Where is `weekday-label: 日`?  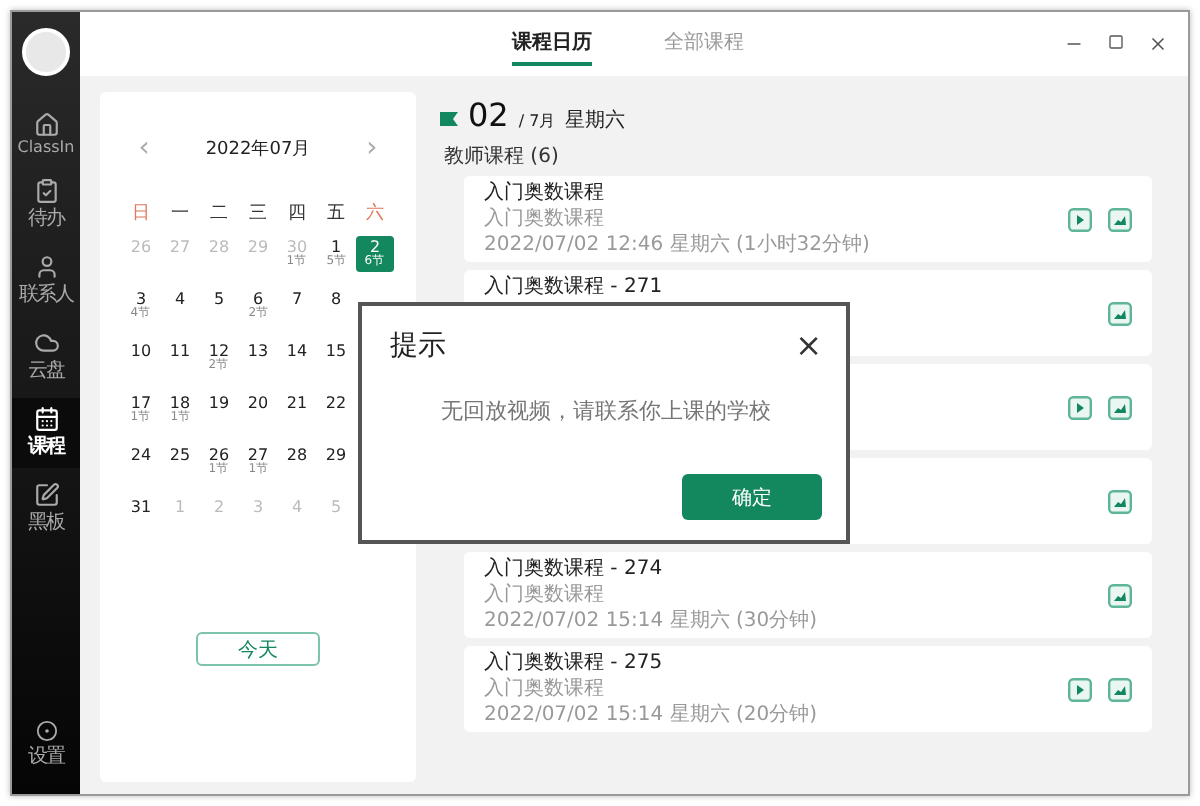 weekday-label: 日 is located at coordinates (141, 215).